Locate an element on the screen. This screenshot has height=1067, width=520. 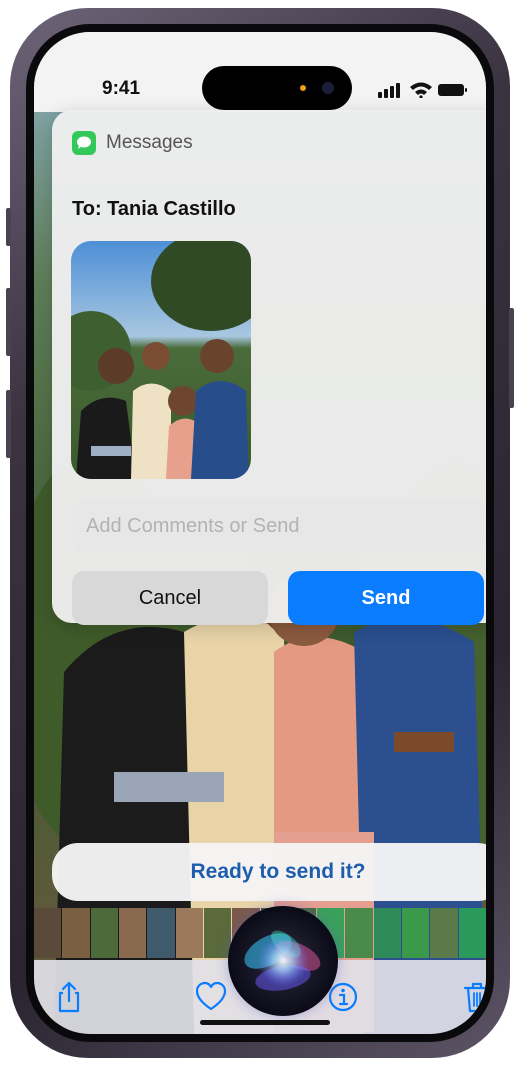
status-time: 9:41 is located at coordinates (121, 88).